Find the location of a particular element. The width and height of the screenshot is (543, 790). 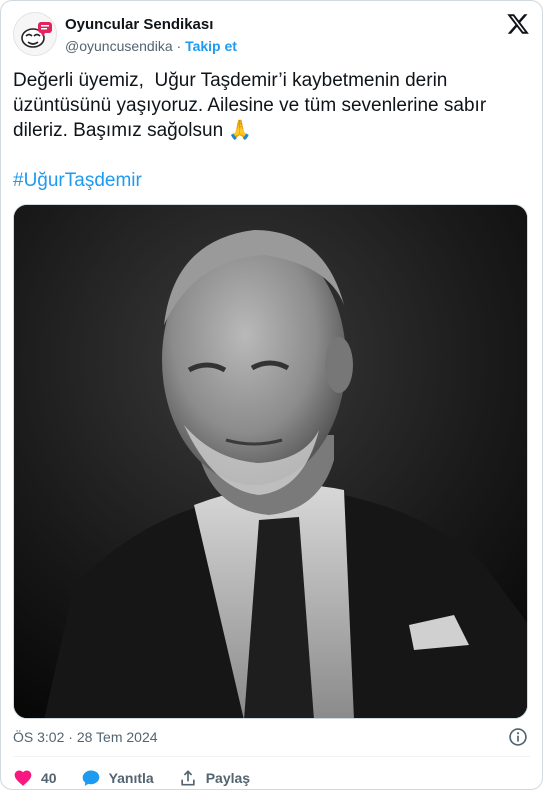

share-label: Paylaş is located at coordinates (228, 778).